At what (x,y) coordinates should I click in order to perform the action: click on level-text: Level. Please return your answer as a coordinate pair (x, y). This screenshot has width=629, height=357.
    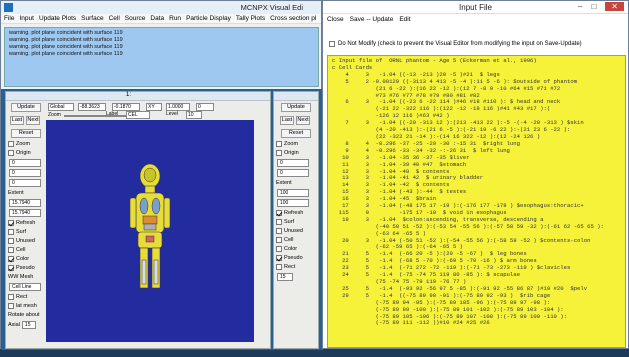
    Looking at the image, I should click on (172, 114).